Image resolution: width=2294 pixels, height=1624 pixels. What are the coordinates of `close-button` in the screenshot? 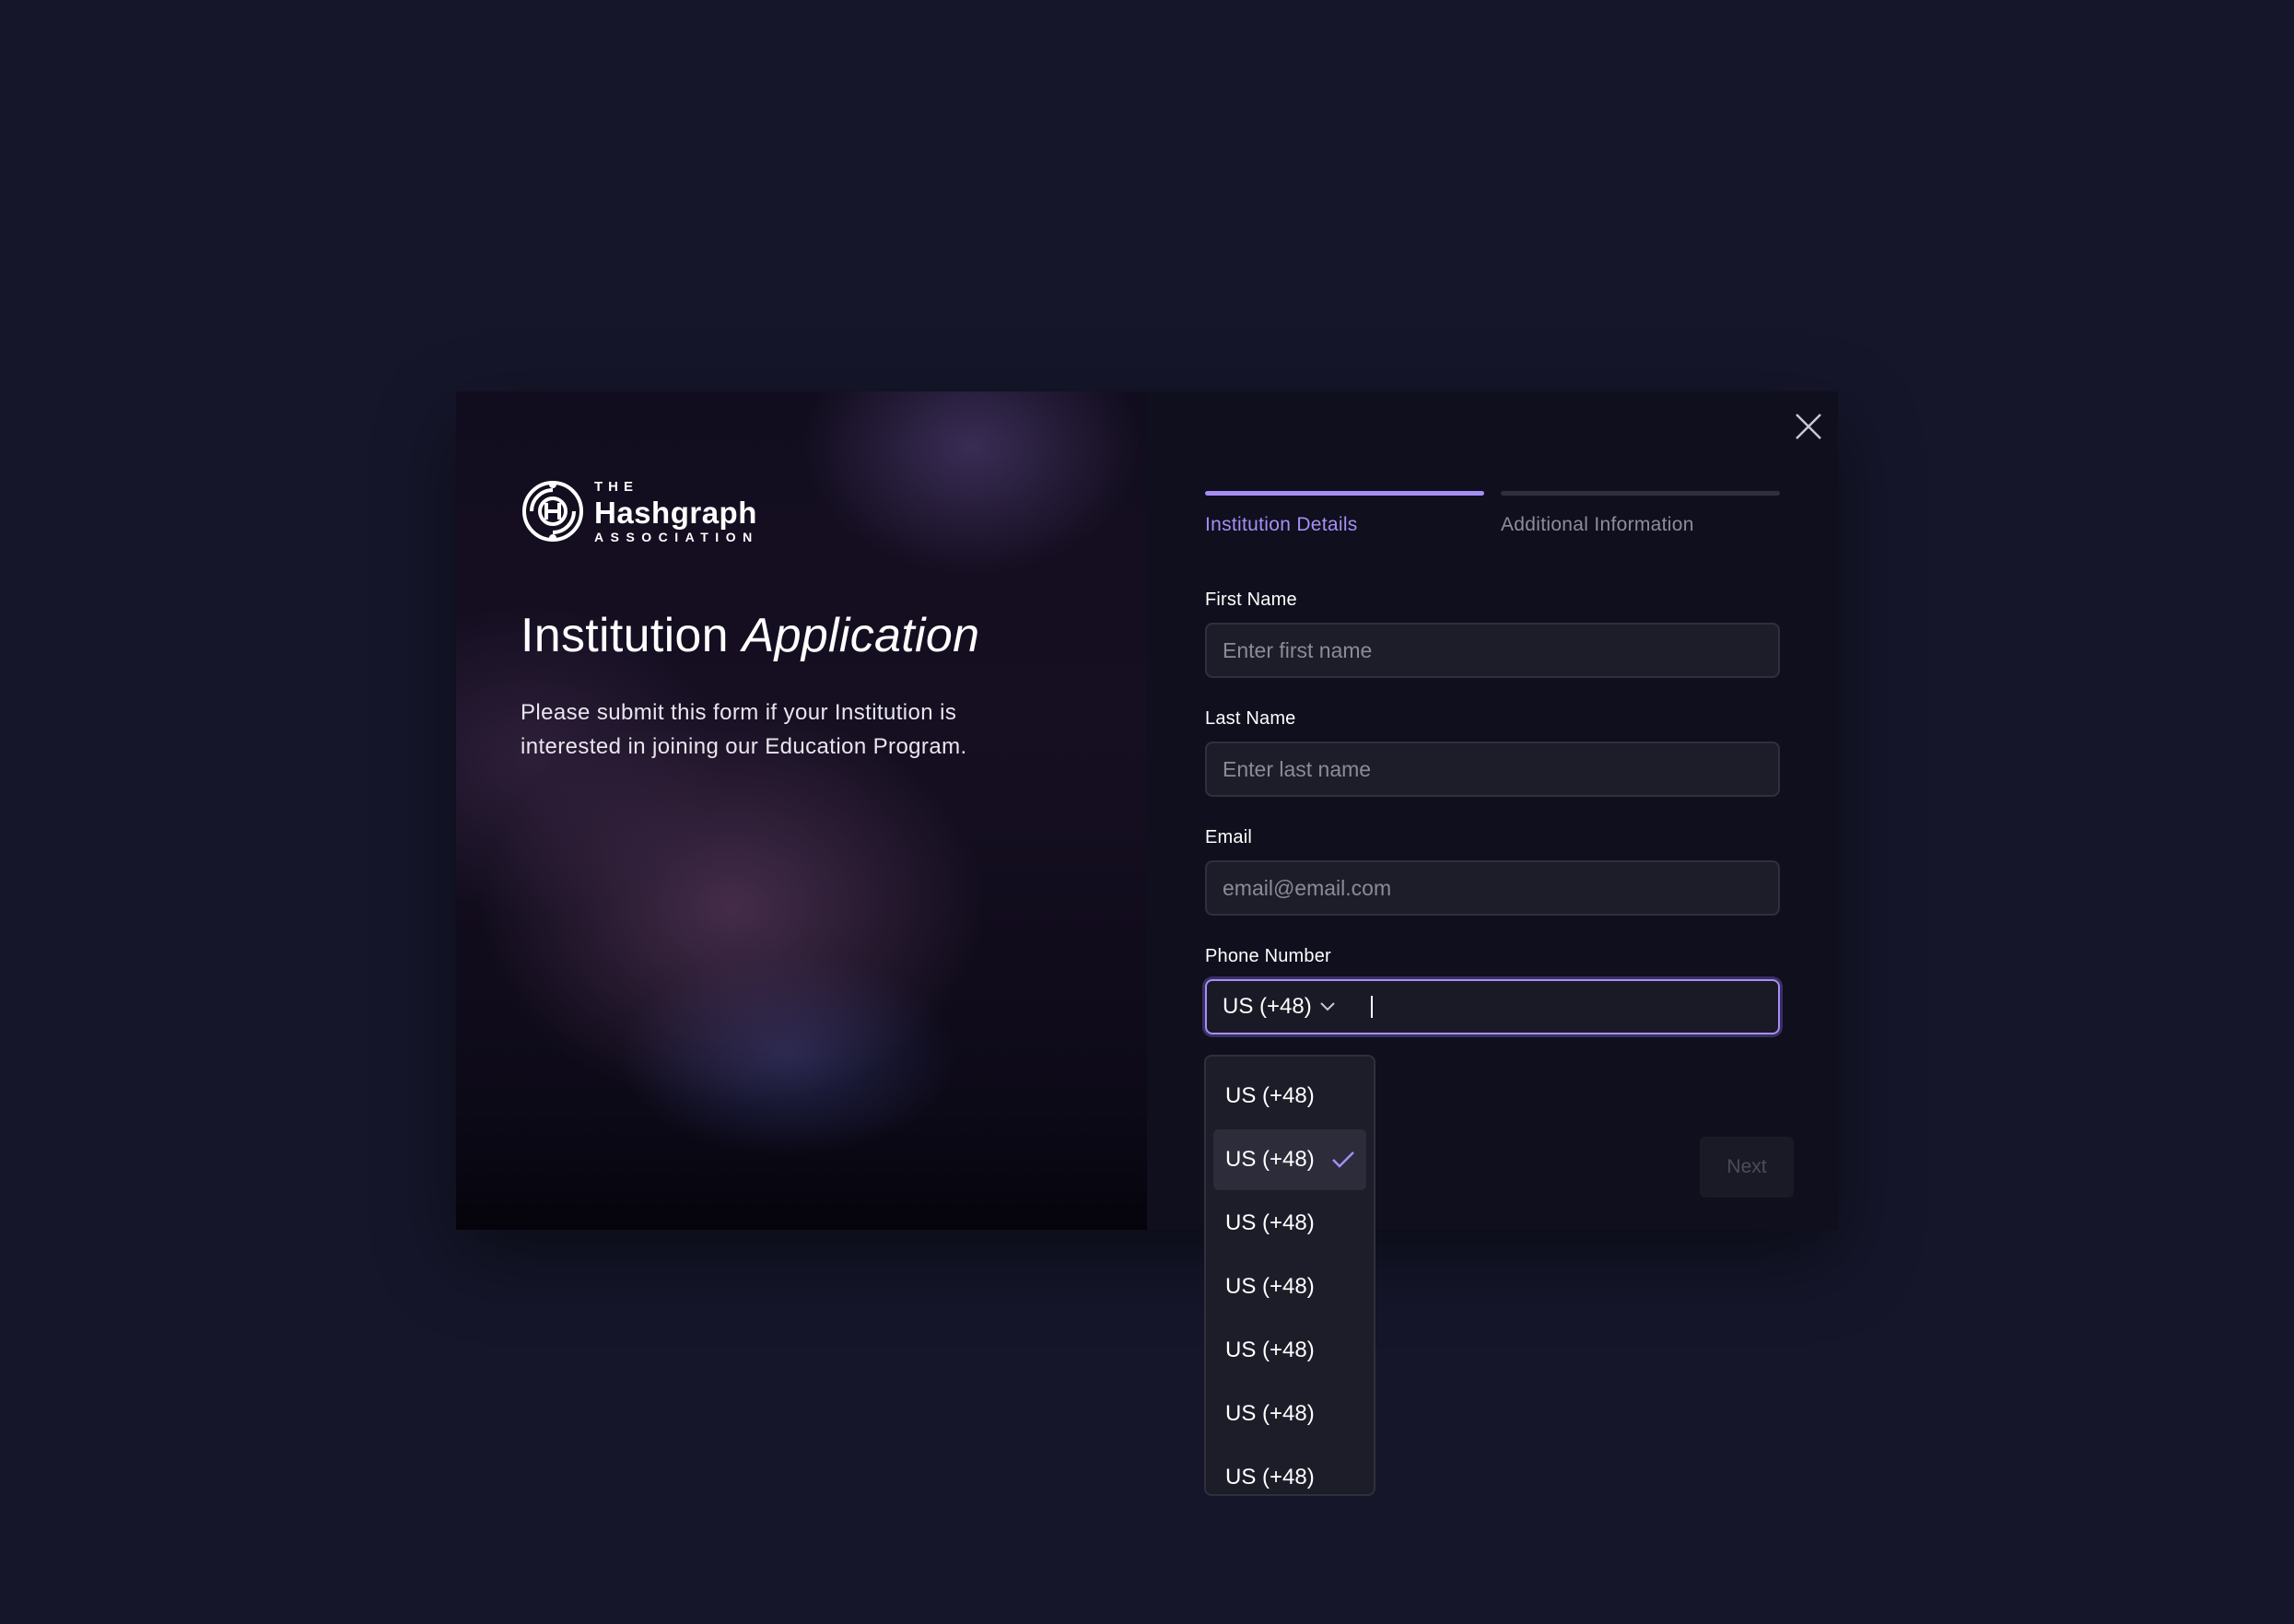 It's located at (1808, 426).